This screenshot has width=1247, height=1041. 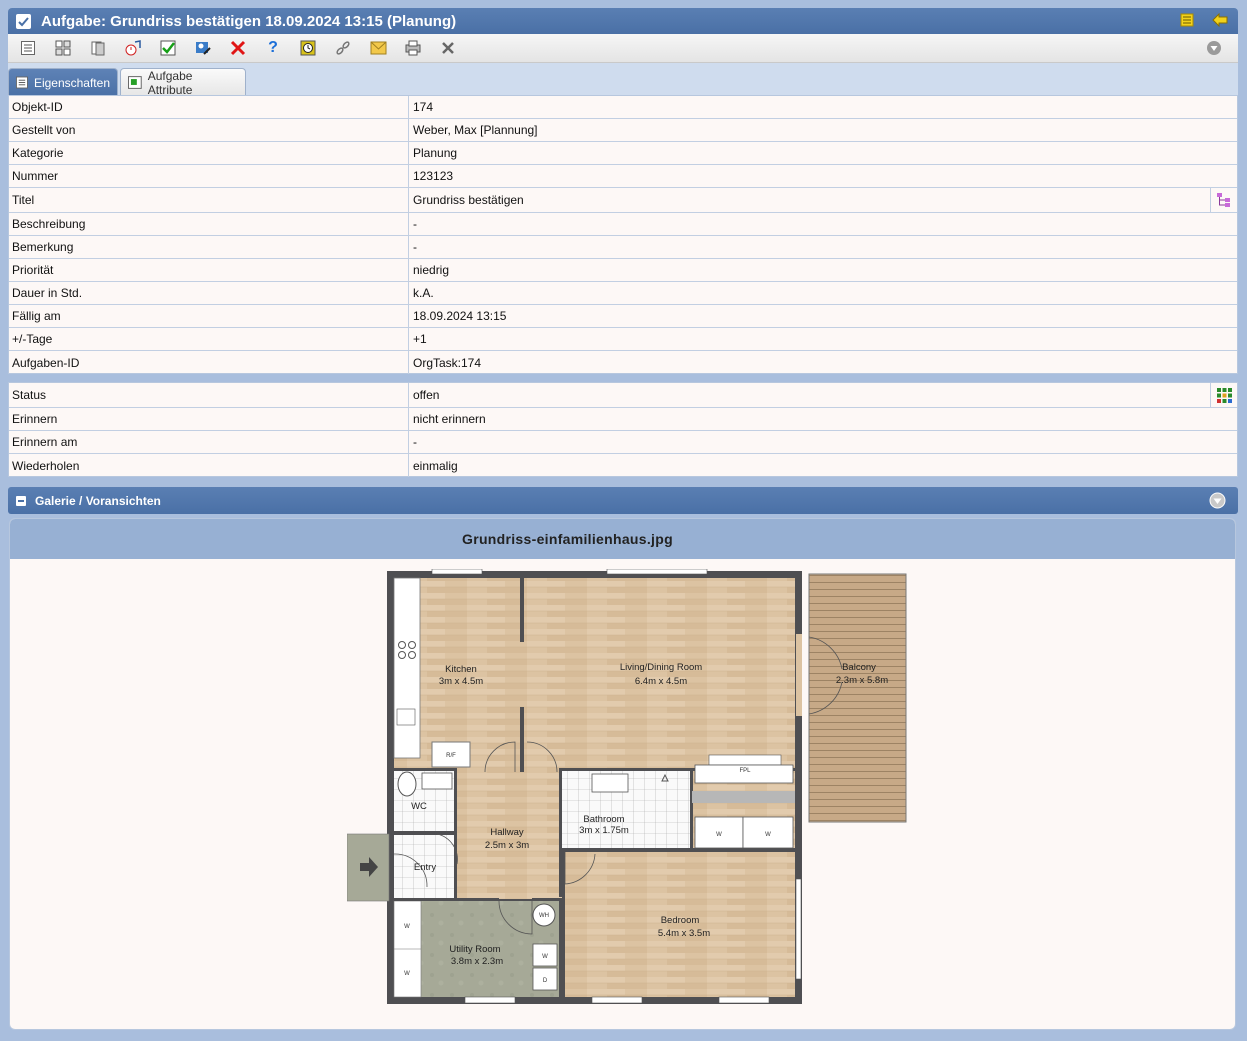 I want to click on table-row: Erinnern nicht erinnern, so click(x=623, y=419).